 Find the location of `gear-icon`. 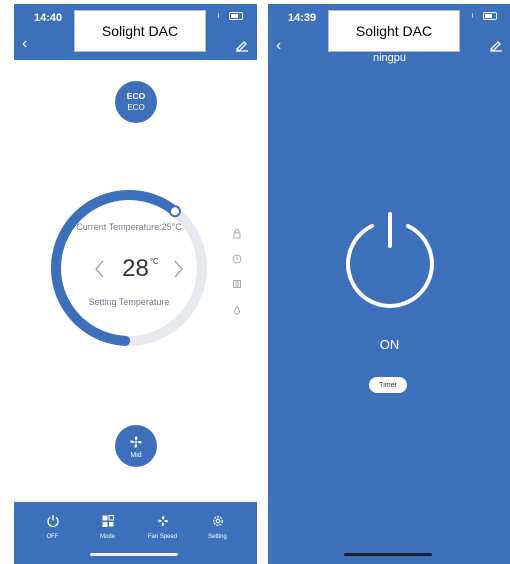

gear-icon is located at coordinates (217, 521).